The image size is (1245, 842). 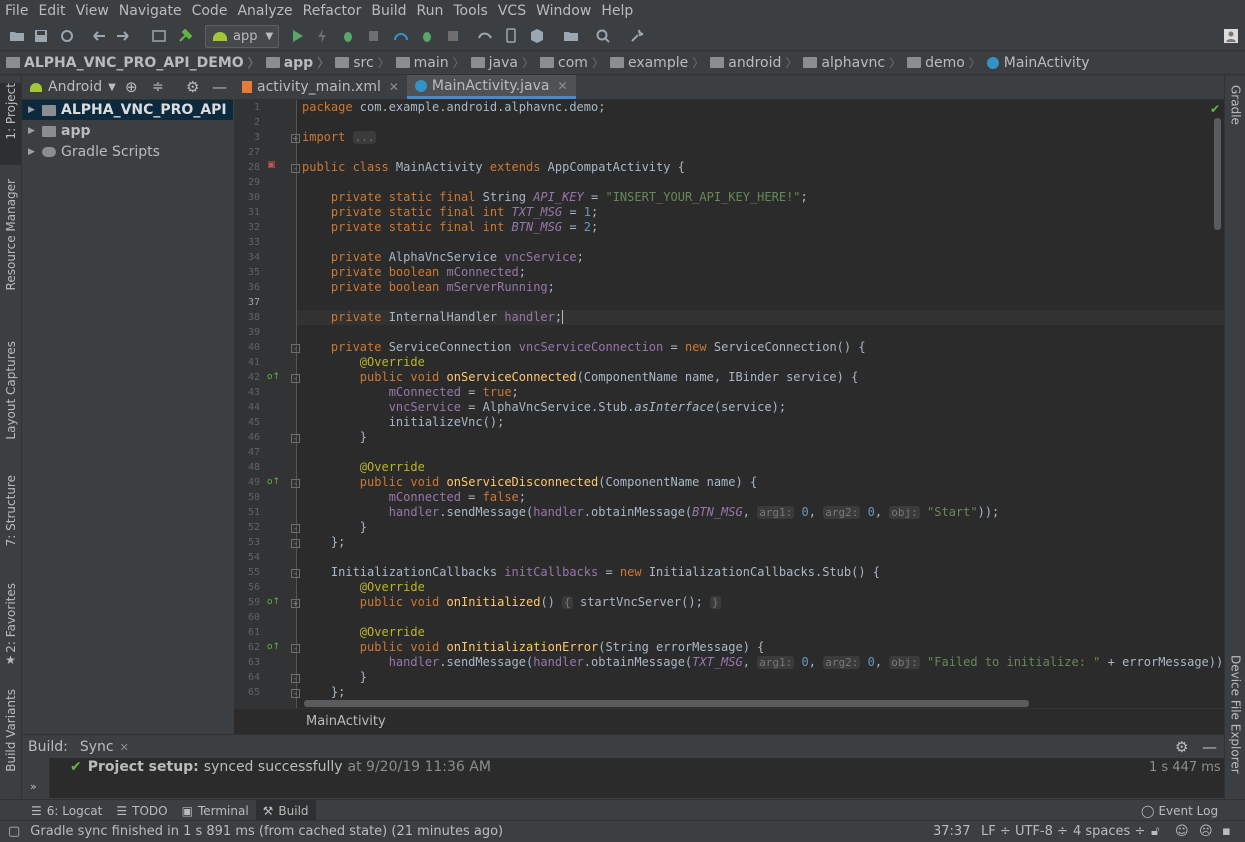 I want to click on line-number: 27, so click(x=247, y=152).